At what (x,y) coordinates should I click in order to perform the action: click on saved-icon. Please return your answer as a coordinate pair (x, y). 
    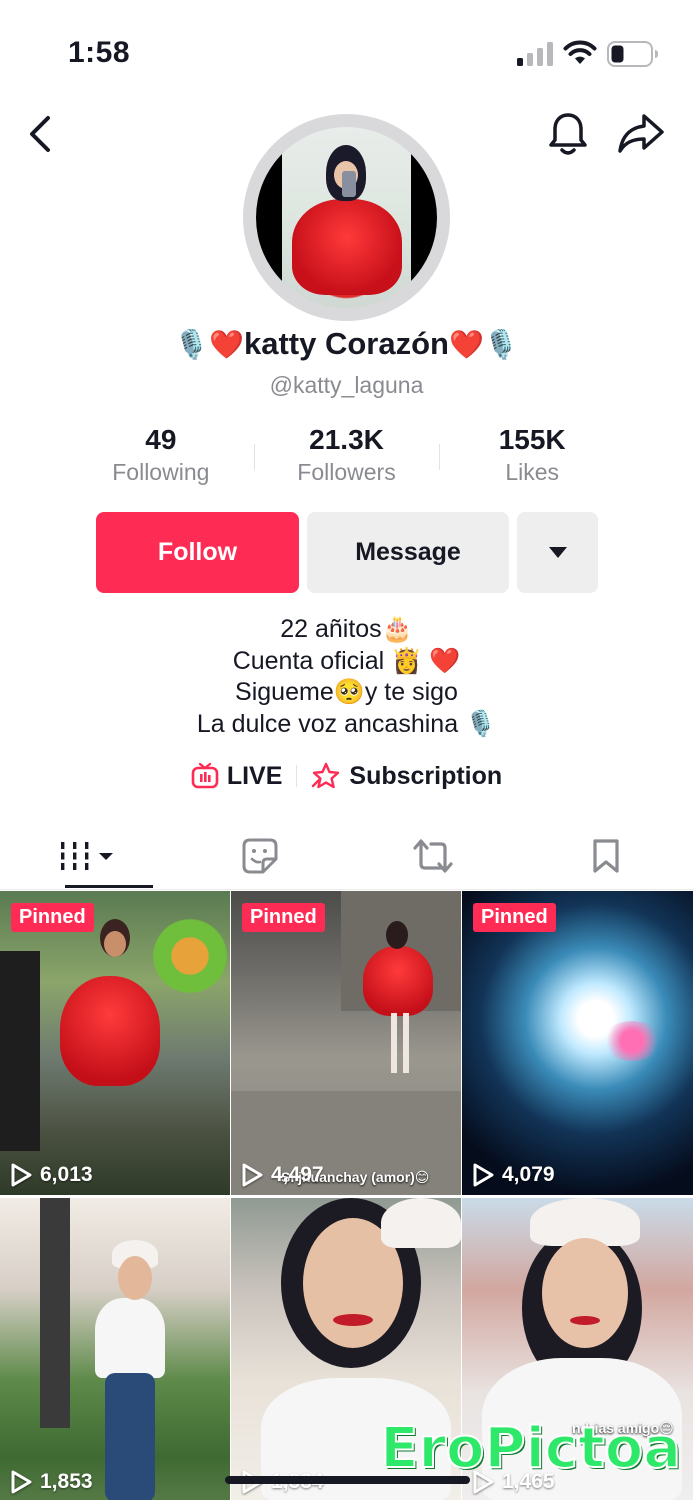
    Looking at the image, I should click on (606, 856).